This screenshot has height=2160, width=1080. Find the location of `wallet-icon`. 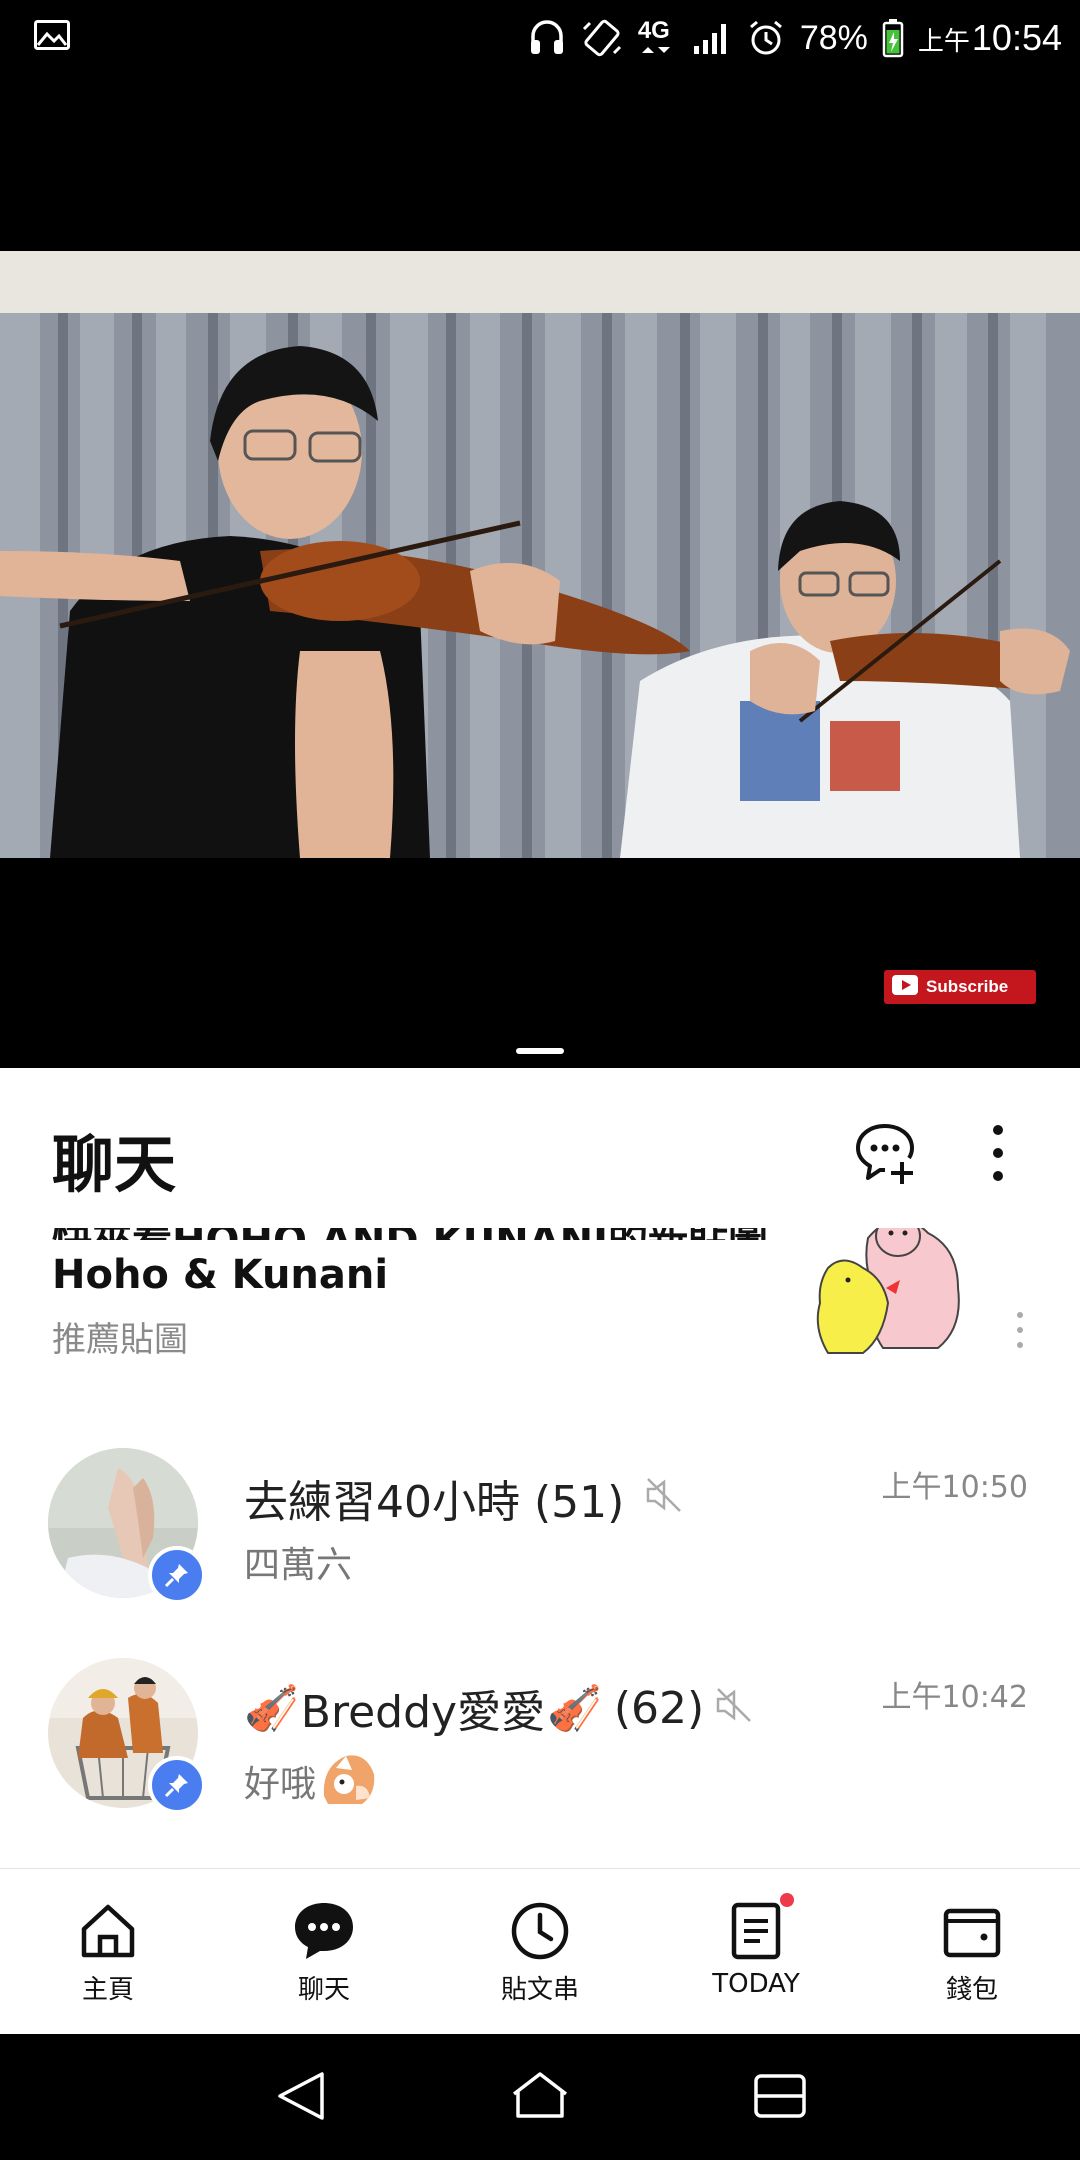

wallet-icon is located at coordinates (972, 1931).